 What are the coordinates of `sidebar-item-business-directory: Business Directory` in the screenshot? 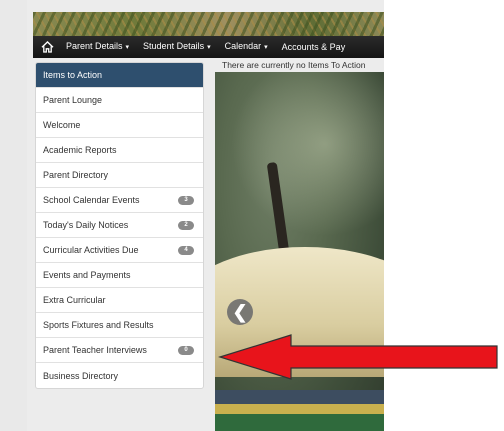 It's located at (119, 375).